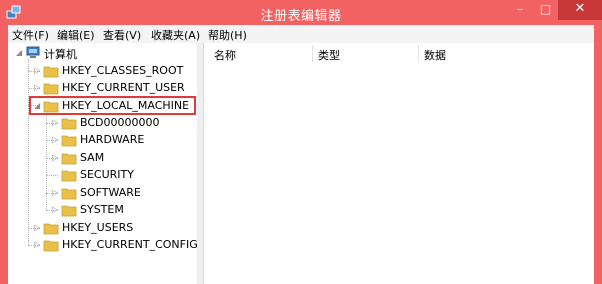  What do you see at coordinates (122, 35) in the screenshot?
I see `menu-view: 查看(V)` at bounding box center [122, 35].